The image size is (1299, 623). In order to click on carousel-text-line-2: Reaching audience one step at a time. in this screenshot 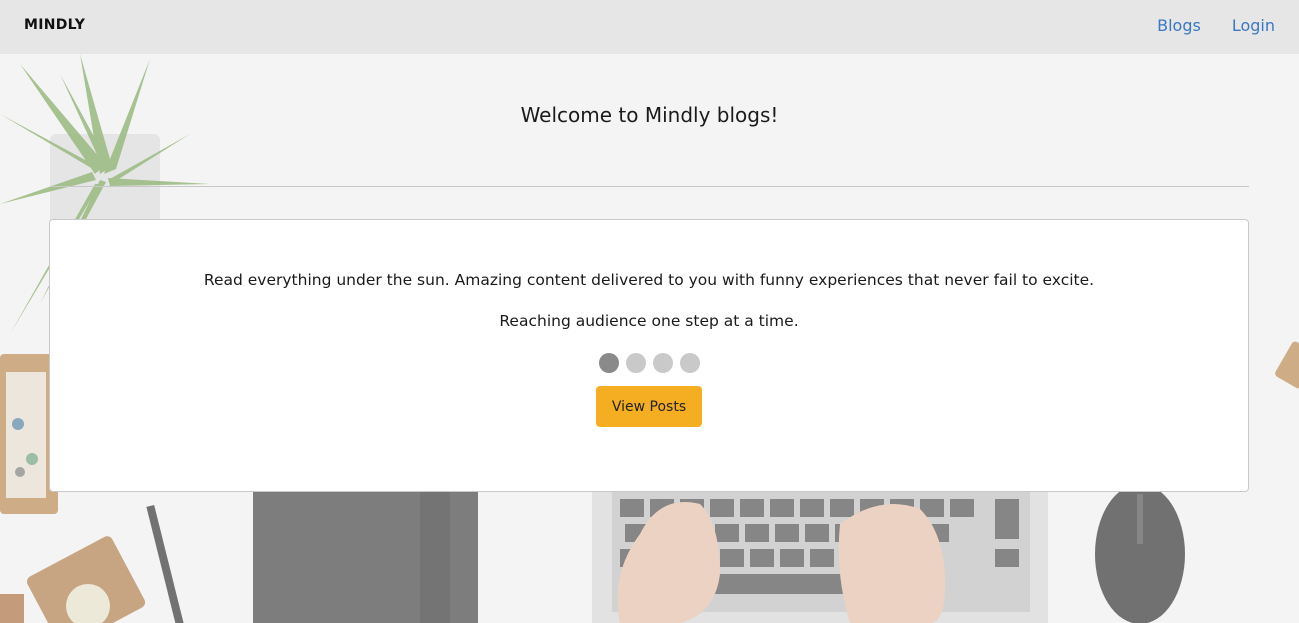, I will do `click(649, 321)`.